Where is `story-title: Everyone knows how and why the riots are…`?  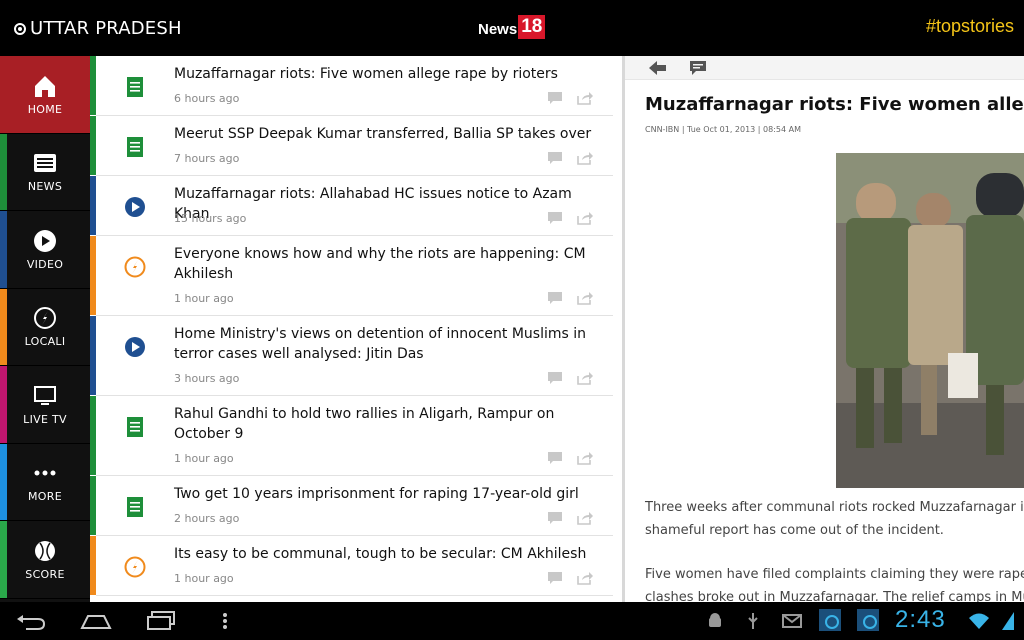
story-title: Everyone knows how and why the riots are… is located at coordinates (386, 264).